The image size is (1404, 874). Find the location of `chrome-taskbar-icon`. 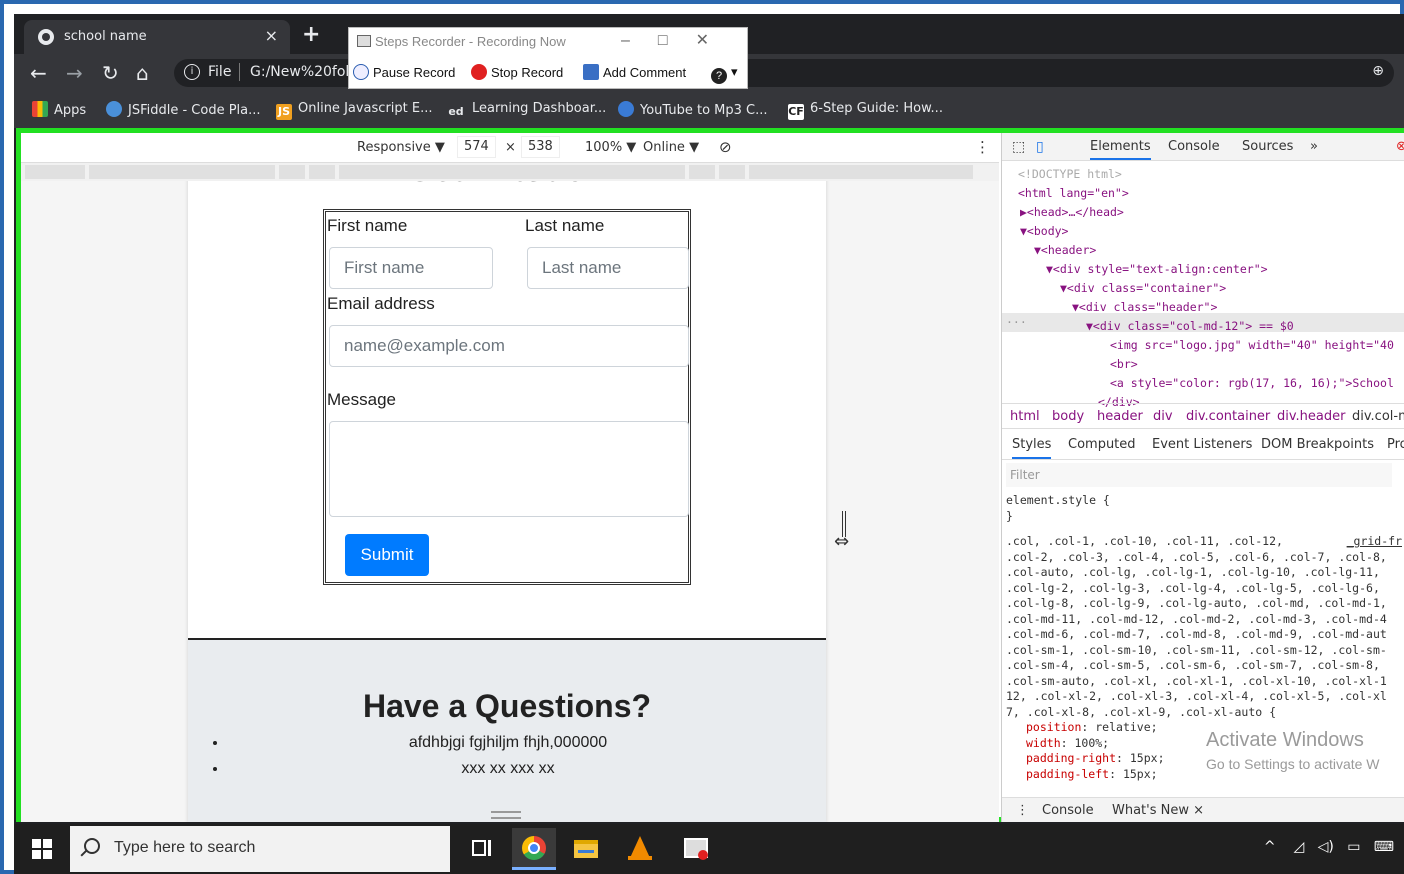

chrome-taskbar-icon is located at coordinates (534, 849).